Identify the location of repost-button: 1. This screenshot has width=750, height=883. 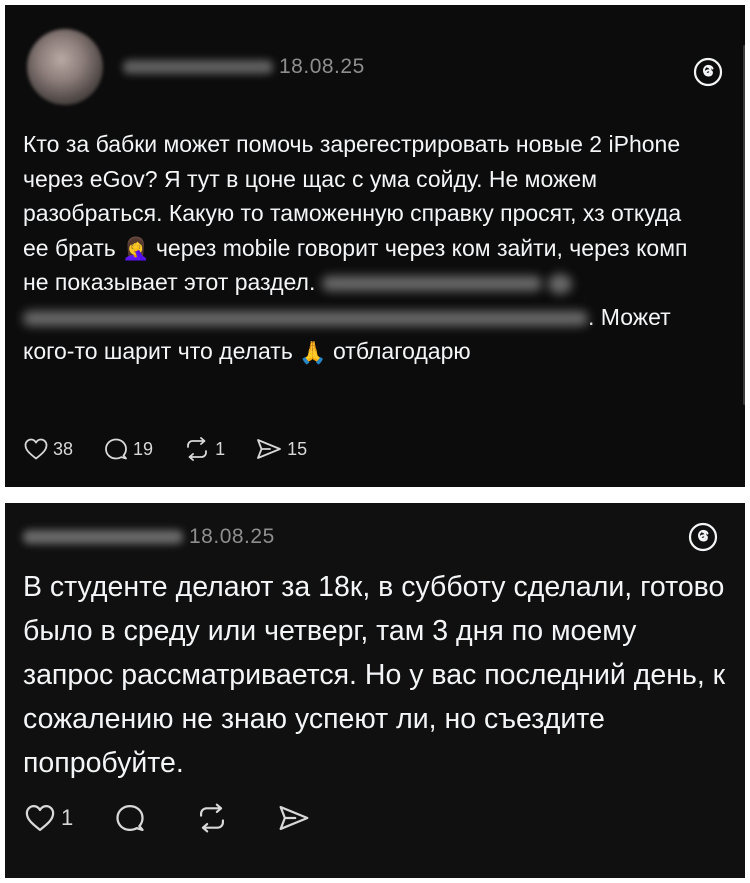
(204, 449).